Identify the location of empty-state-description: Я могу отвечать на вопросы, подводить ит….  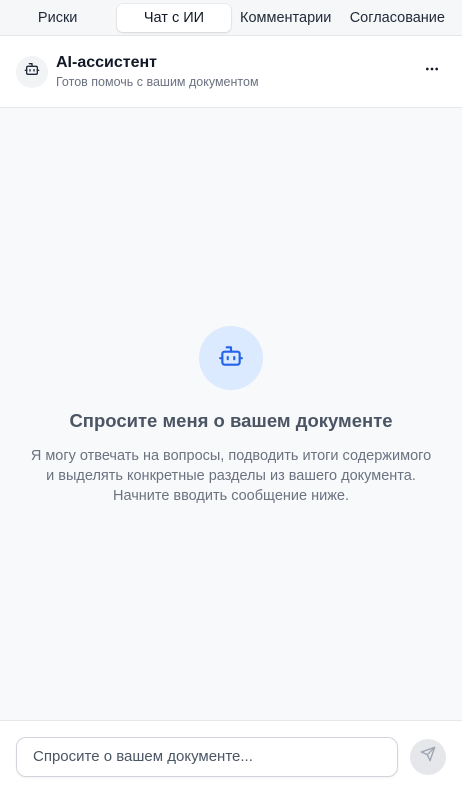
(231, 476).